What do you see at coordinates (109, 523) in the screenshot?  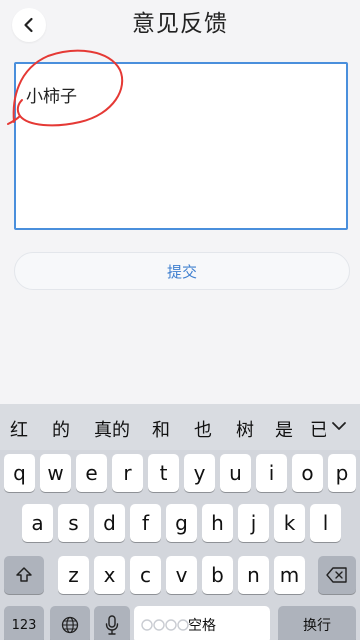 I see `key-d: d` at bounding box center [109, 523].